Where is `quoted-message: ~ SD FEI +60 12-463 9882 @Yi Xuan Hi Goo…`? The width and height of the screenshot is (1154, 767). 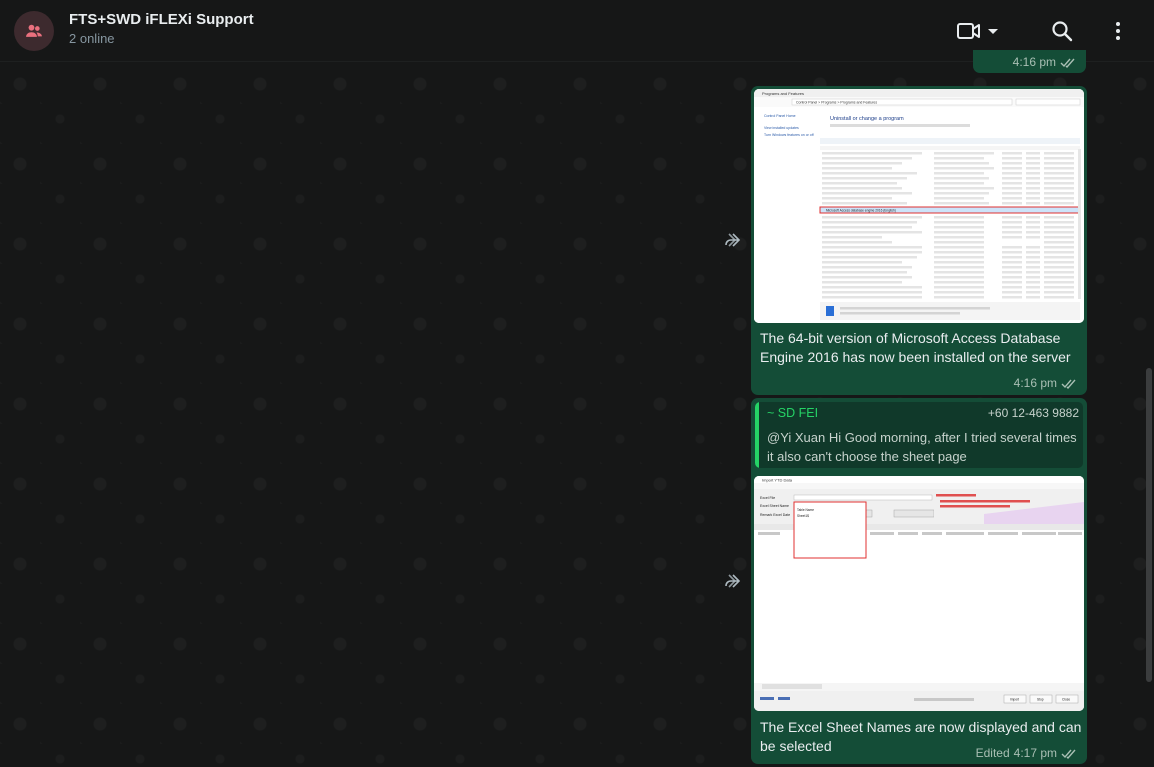
quoted-message: ~ SD FEI +60 12-463 9882 @Yi Xuan Hi Goo… is located at coordinates (919, 435).